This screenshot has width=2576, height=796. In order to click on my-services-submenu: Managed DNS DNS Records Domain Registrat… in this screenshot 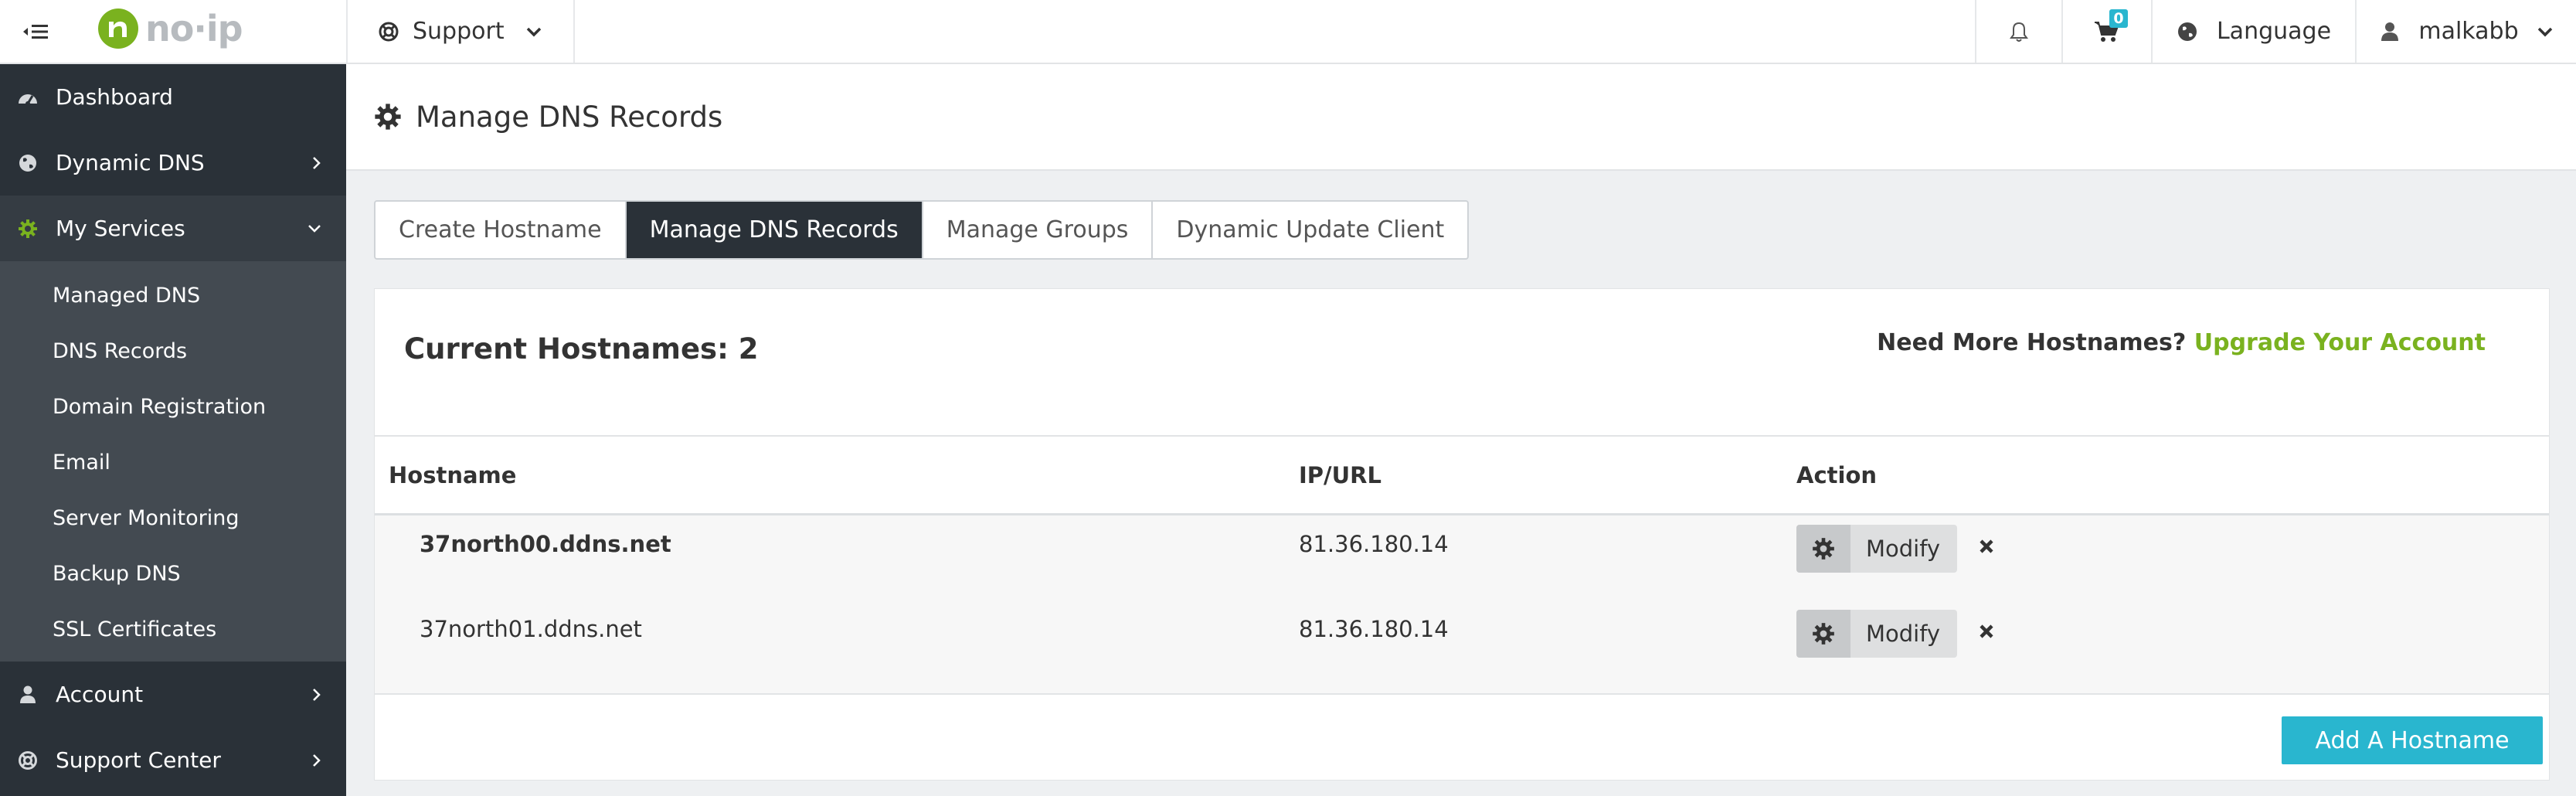, I will do `click(173, 462)`.